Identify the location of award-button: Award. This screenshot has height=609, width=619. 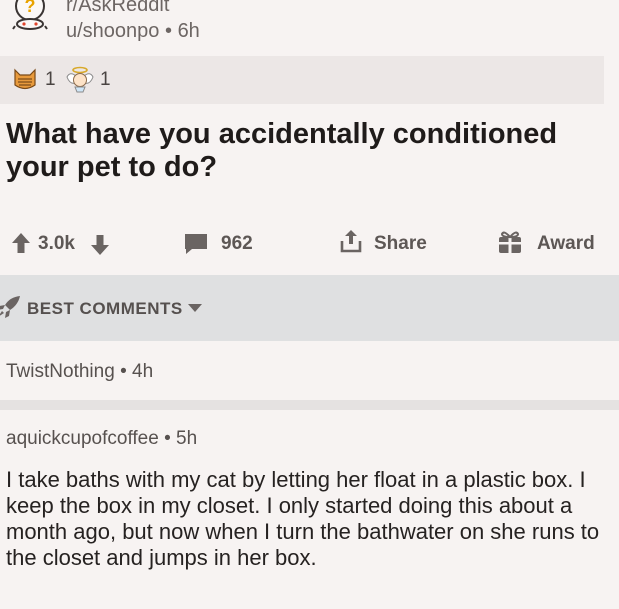
(566, 244).